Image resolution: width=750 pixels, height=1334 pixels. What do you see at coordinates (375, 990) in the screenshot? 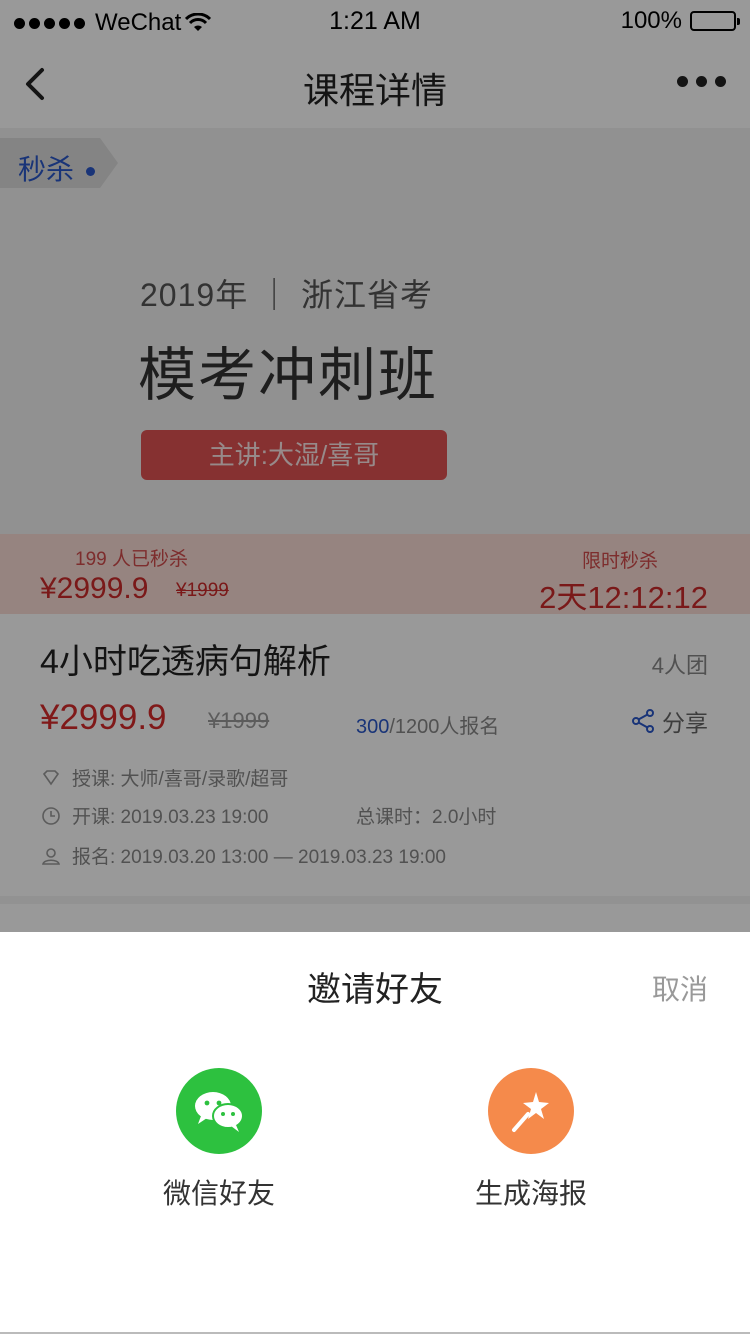
I see `sheet-title: 邀请好友` at bounding box center [375, 990].